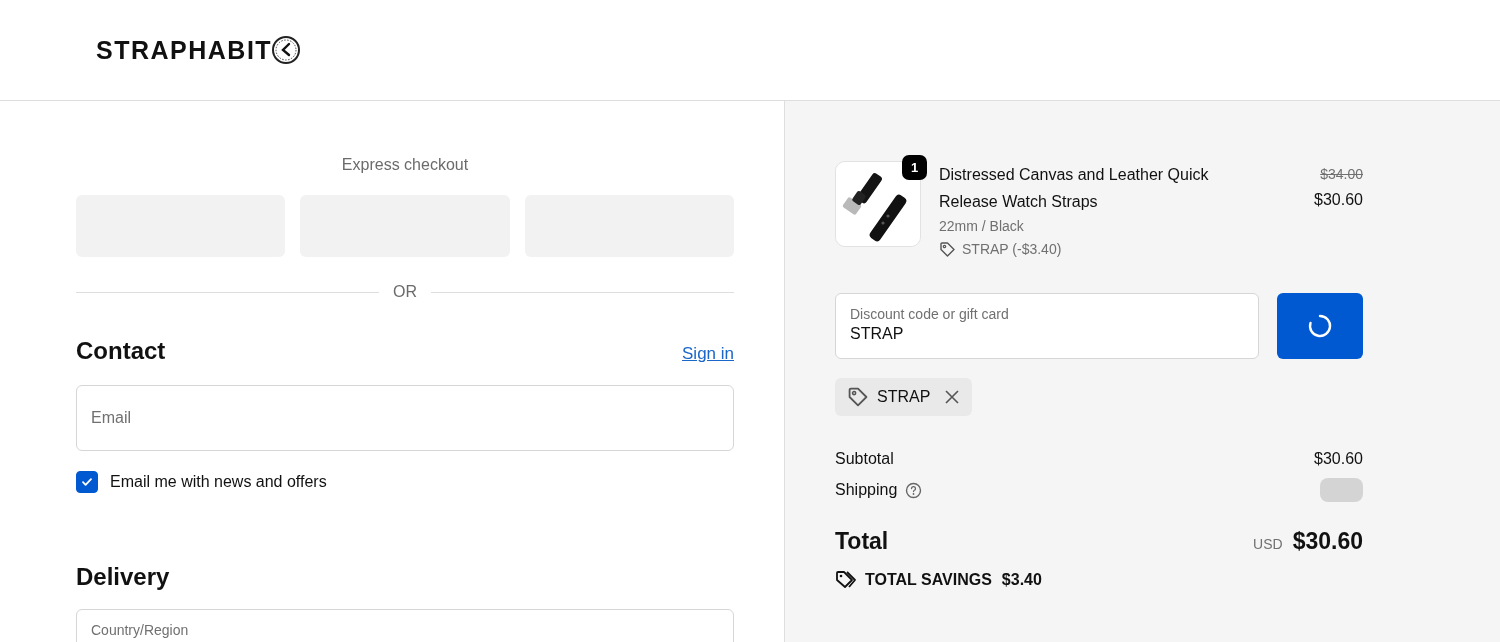  I want to click on quantity-badge: 1, so click(914, 167).